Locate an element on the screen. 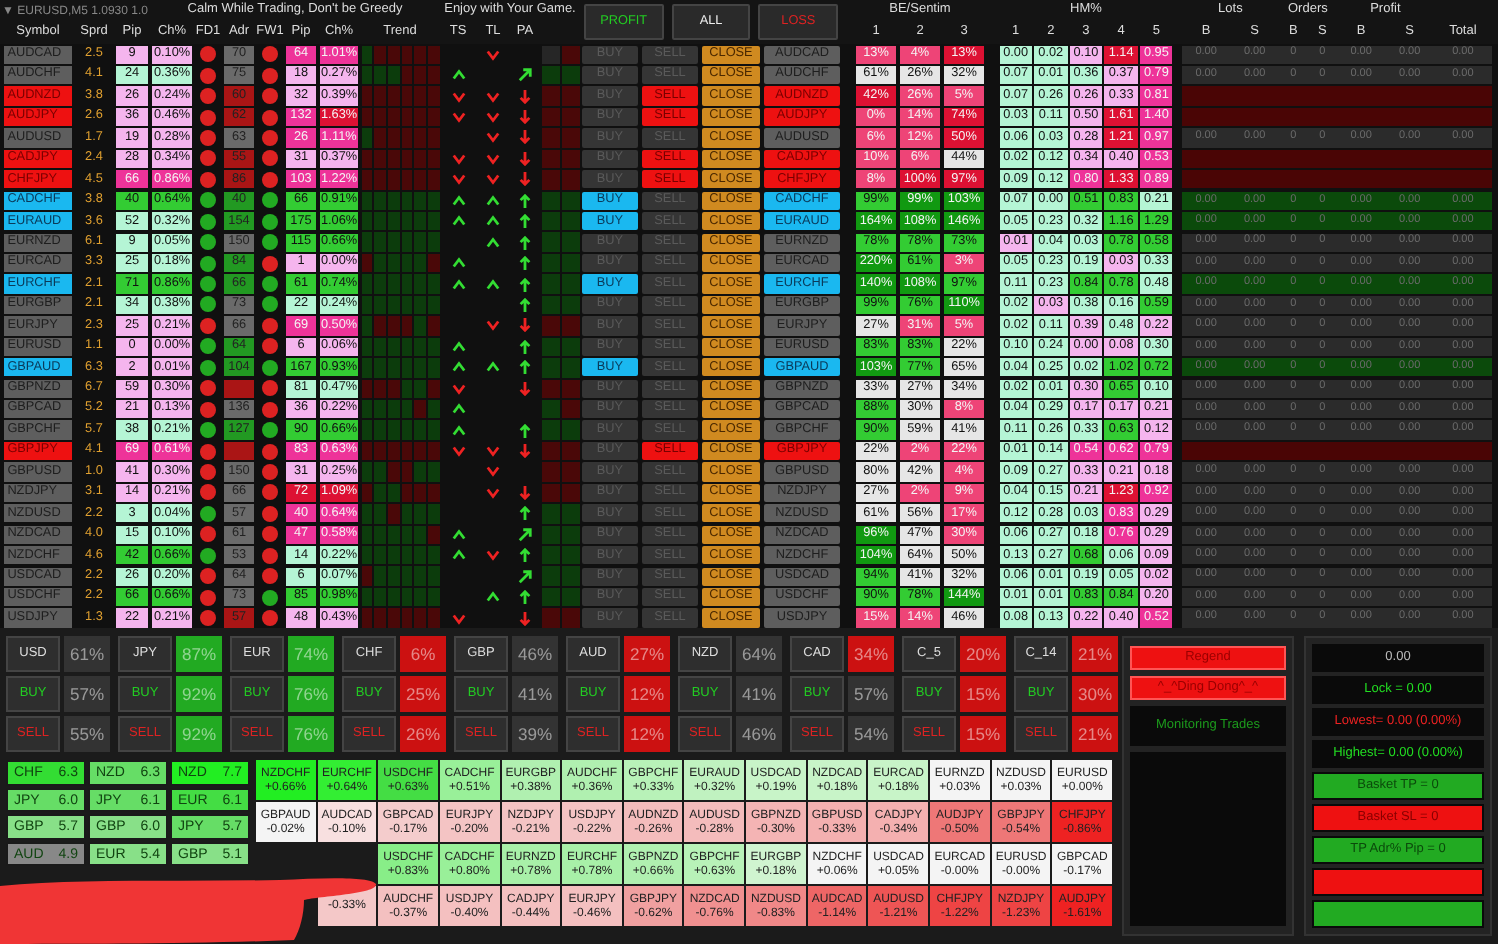 Image resolution: width=1498 pixels, height=944 pixels. strength-value: 30% is located at coordinates (1095, 694).